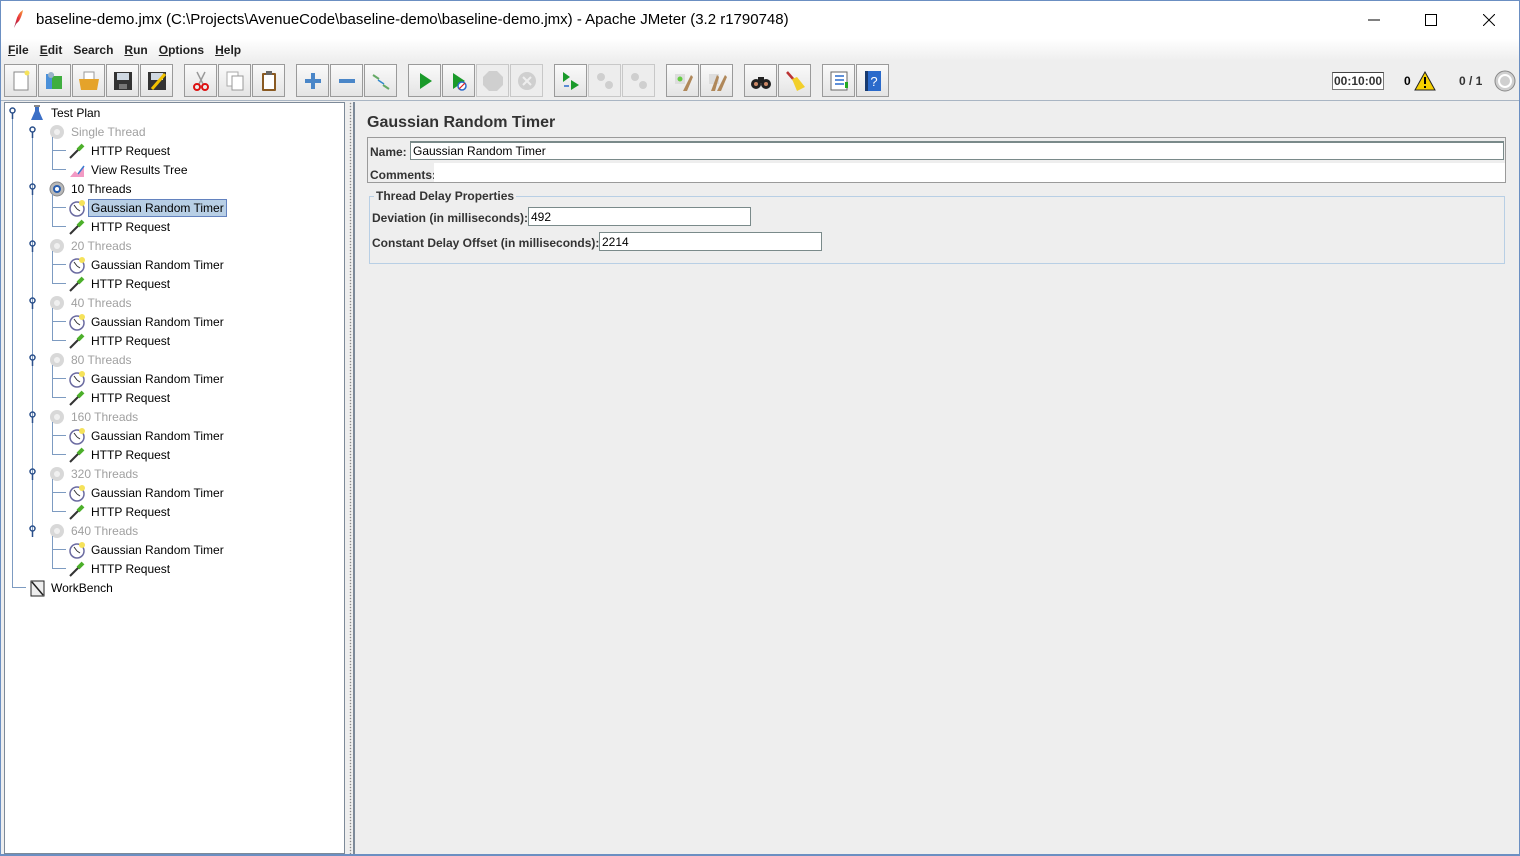 This screenshot has width=1520, height=856. What do you see at coordinates (228, 50) in the screenshot?
I see `menu-help: Help` at bounding box center [228, 50].